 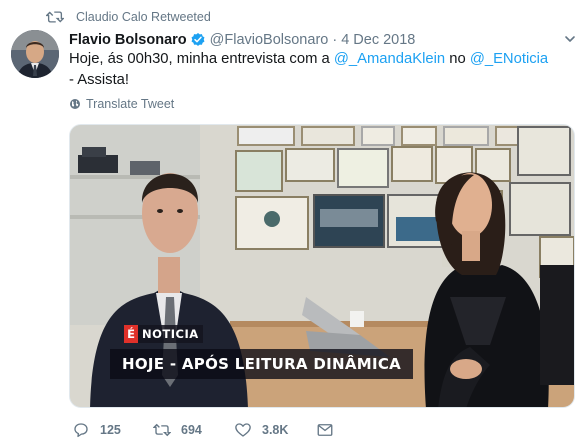 I want to click on retweet-button: 694, so click(x=193, y=430).